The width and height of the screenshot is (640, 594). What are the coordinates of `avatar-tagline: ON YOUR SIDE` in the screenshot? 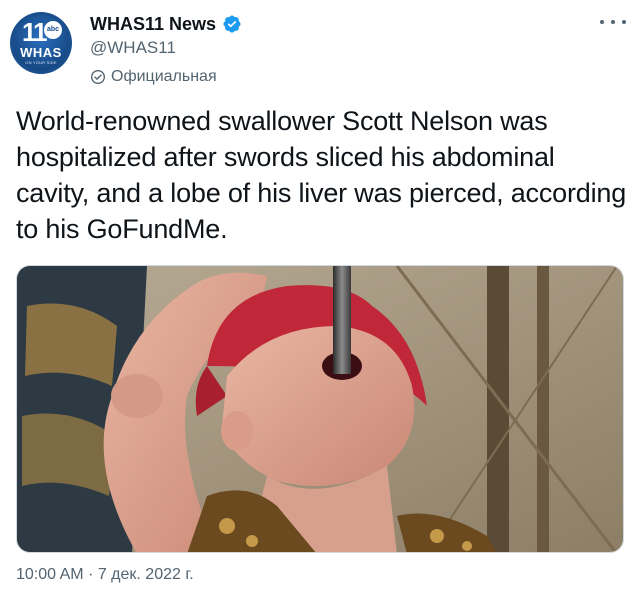 It's located at (41, 62).